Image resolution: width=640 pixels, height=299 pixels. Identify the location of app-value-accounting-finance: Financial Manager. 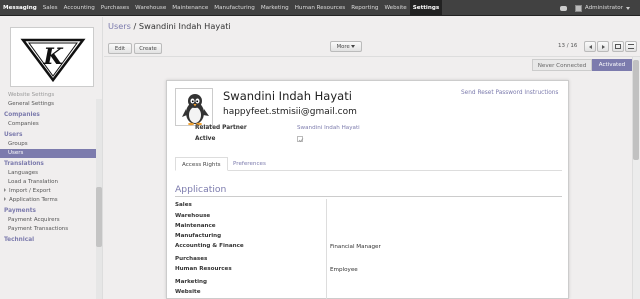
(355, 247).